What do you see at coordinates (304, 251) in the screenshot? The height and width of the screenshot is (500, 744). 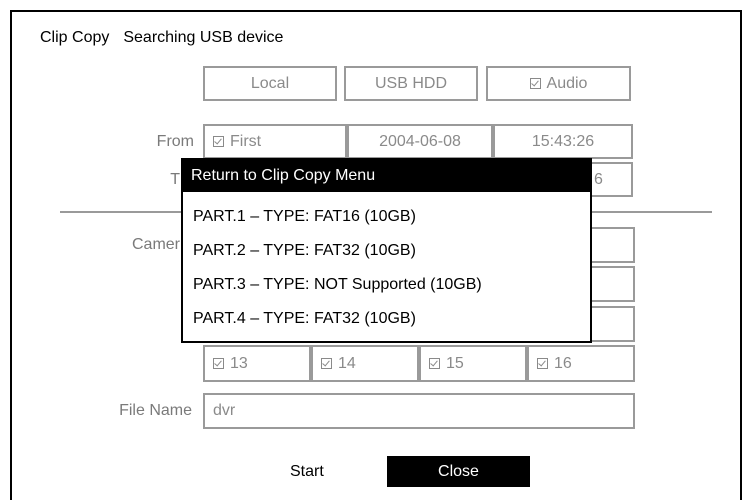 I see `partition-item: PART.2 – TYPE: FAT32 (10GB)` at bounding box center [304, 251].